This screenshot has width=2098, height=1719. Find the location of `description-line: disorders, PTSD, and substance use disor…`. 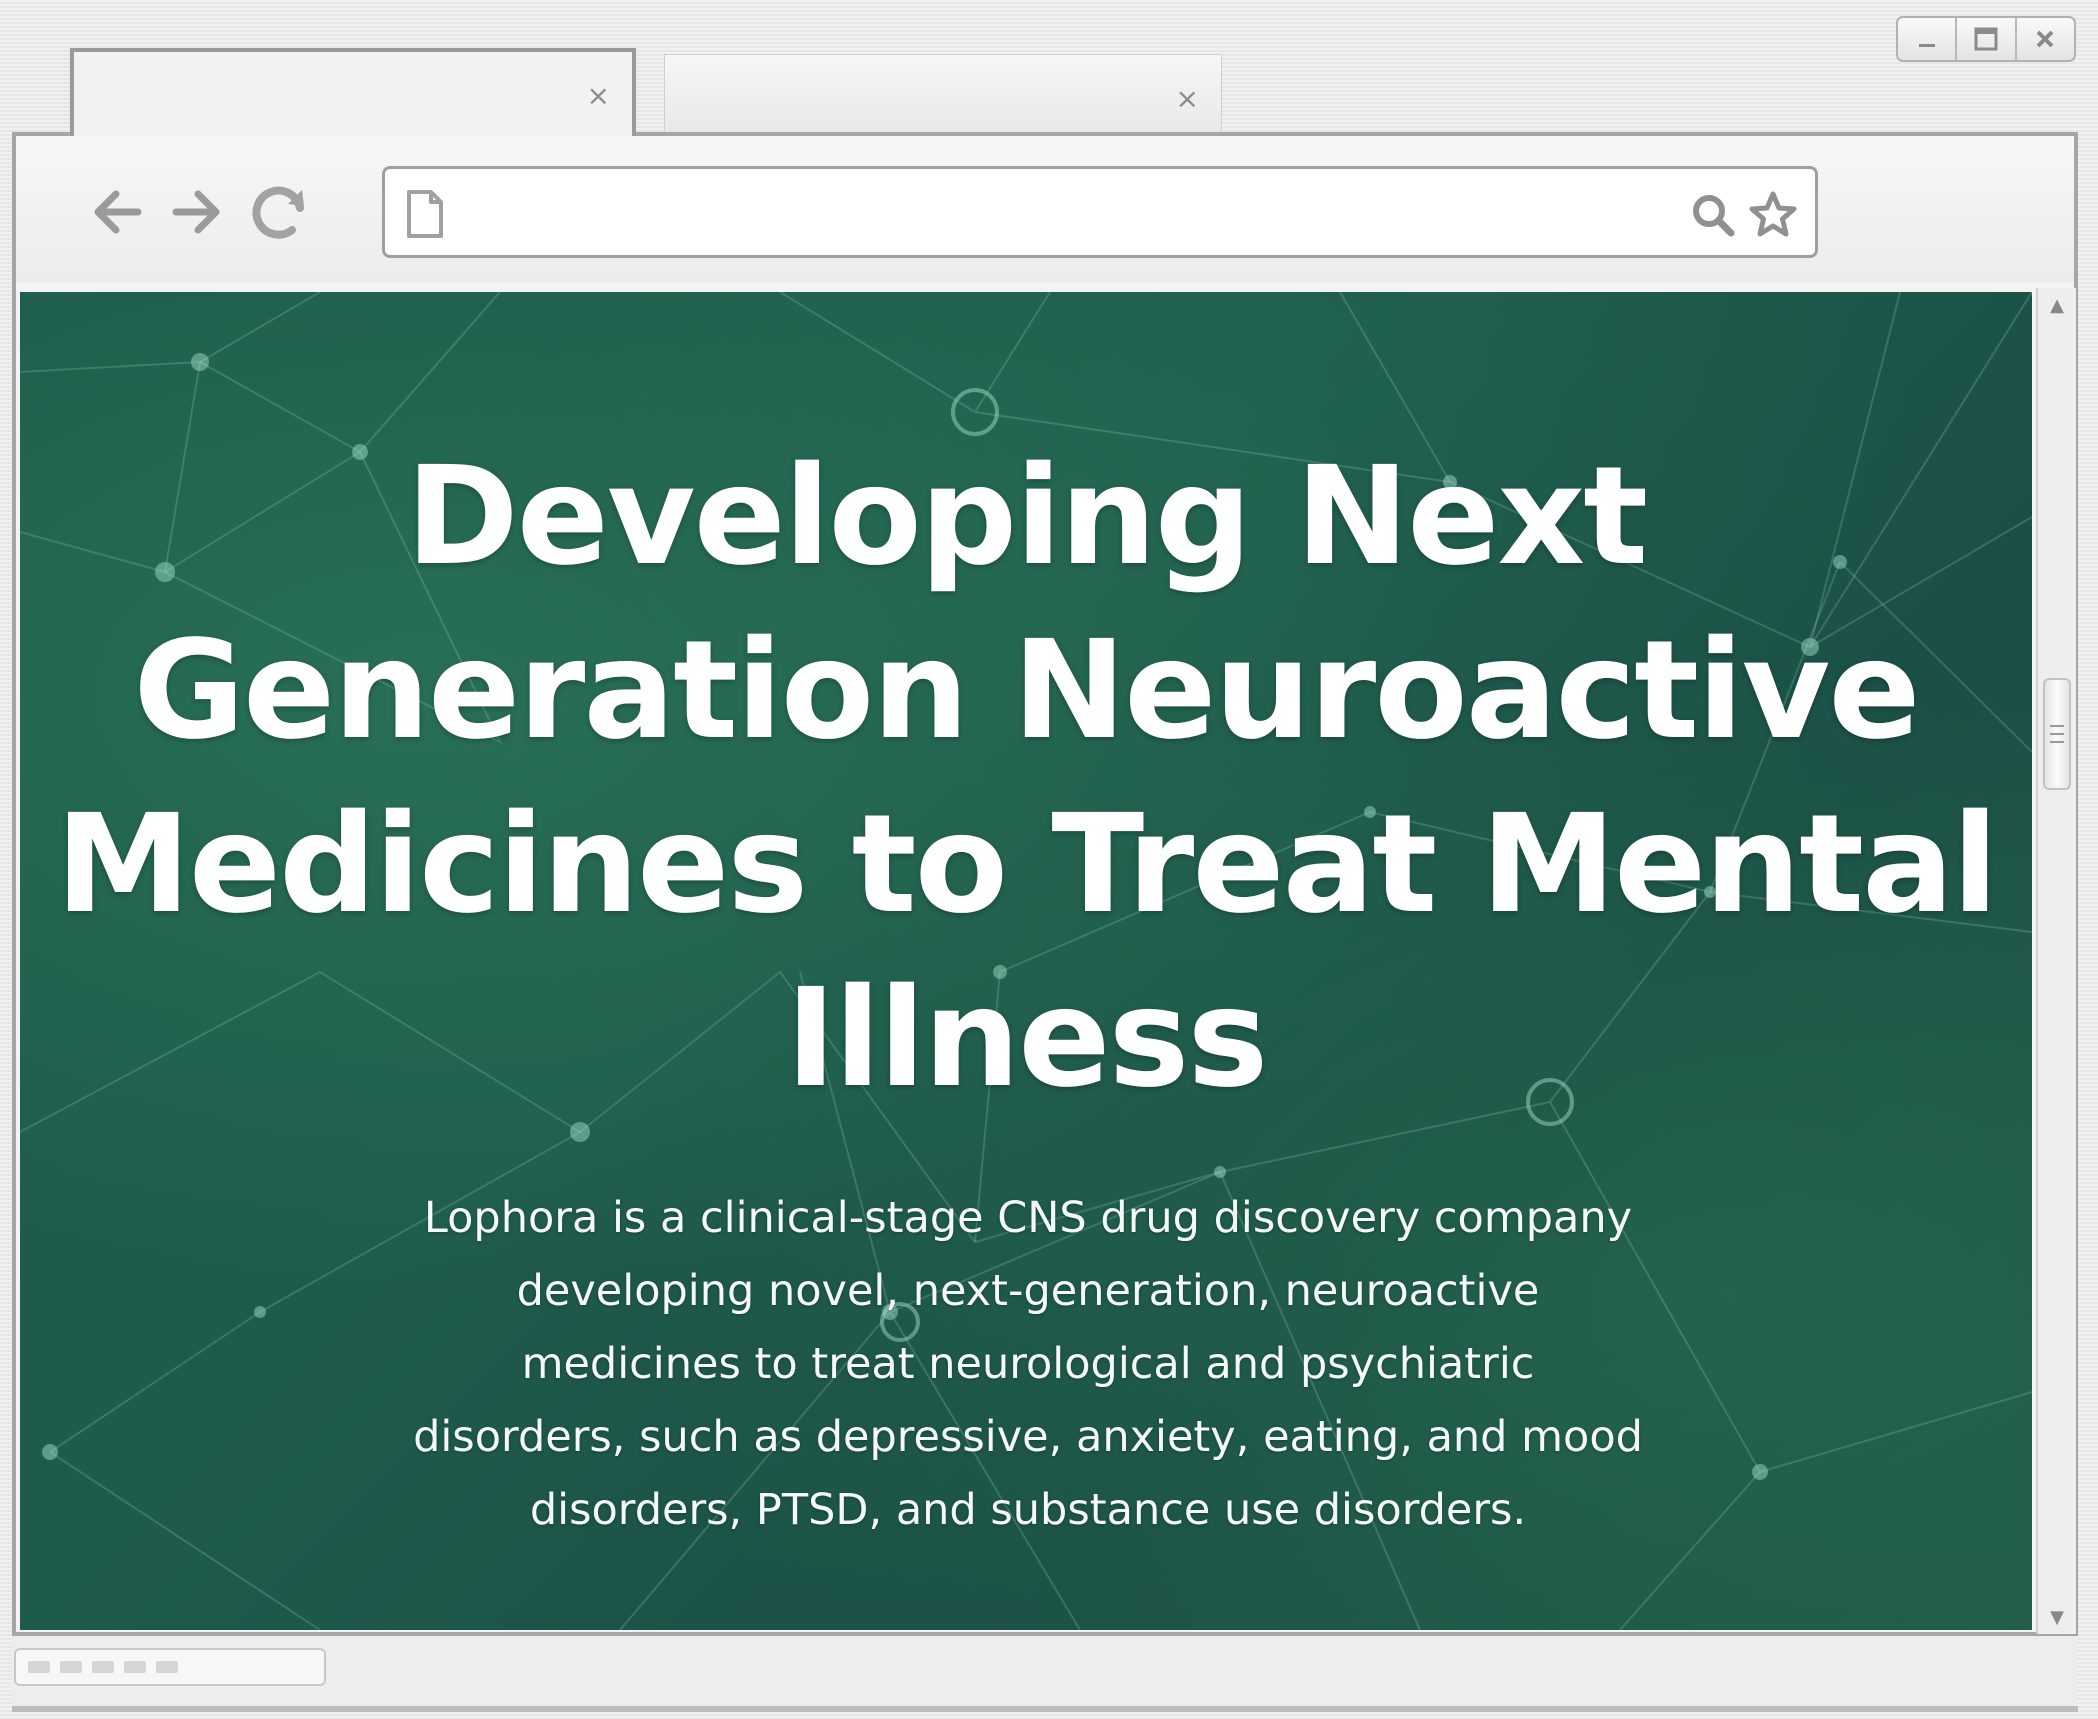

description-line: disorders, PTSD, and substance use disor… is located at coordinates (1028, 1510).